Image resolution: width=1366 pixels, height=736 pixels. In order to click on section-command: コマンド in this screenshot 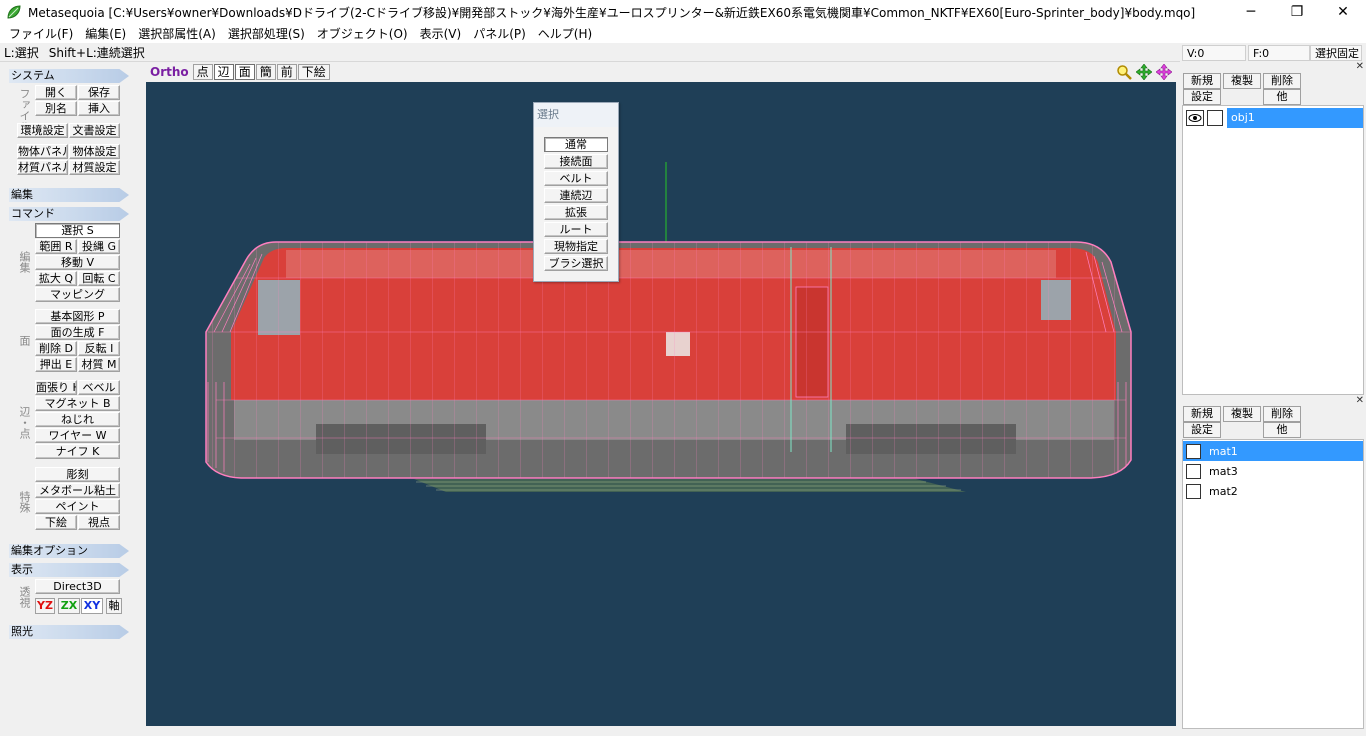, I will do `click(69, 214)`.